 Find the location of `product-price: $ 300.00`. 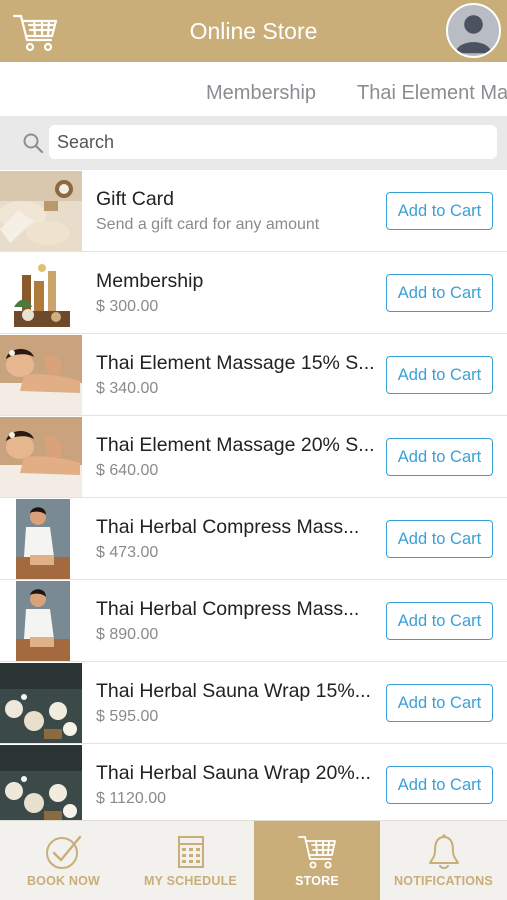

product-price: $ 300.00 is located at coordinates (127, 306).